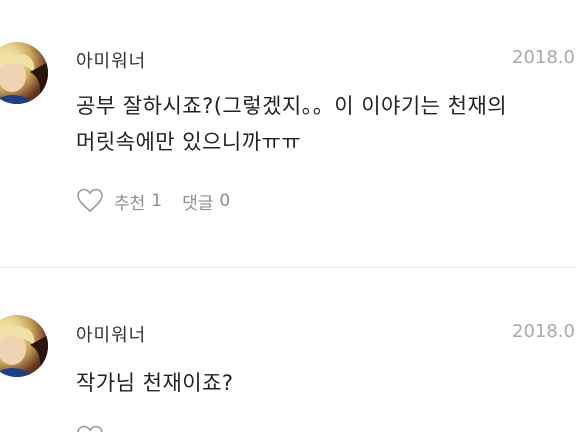 This screenshot has width=576, height=432. What do you see at coordinates (288, 267) in the screenshot?
I see `divider` at bounding box center [288, 267].